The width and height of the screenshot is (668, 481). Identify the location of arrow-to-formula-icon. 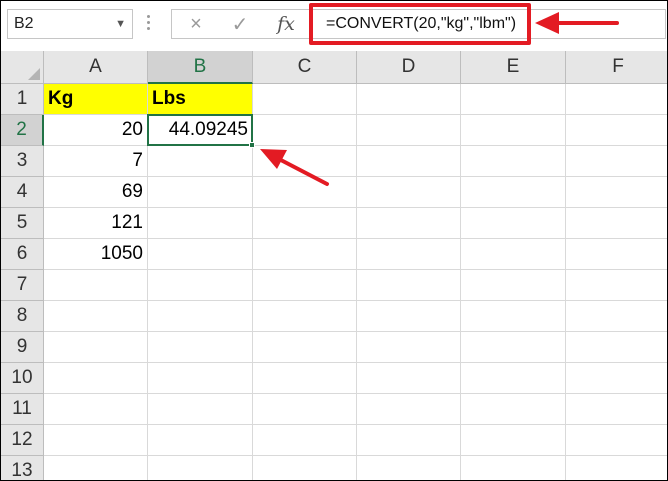
(577, 23).